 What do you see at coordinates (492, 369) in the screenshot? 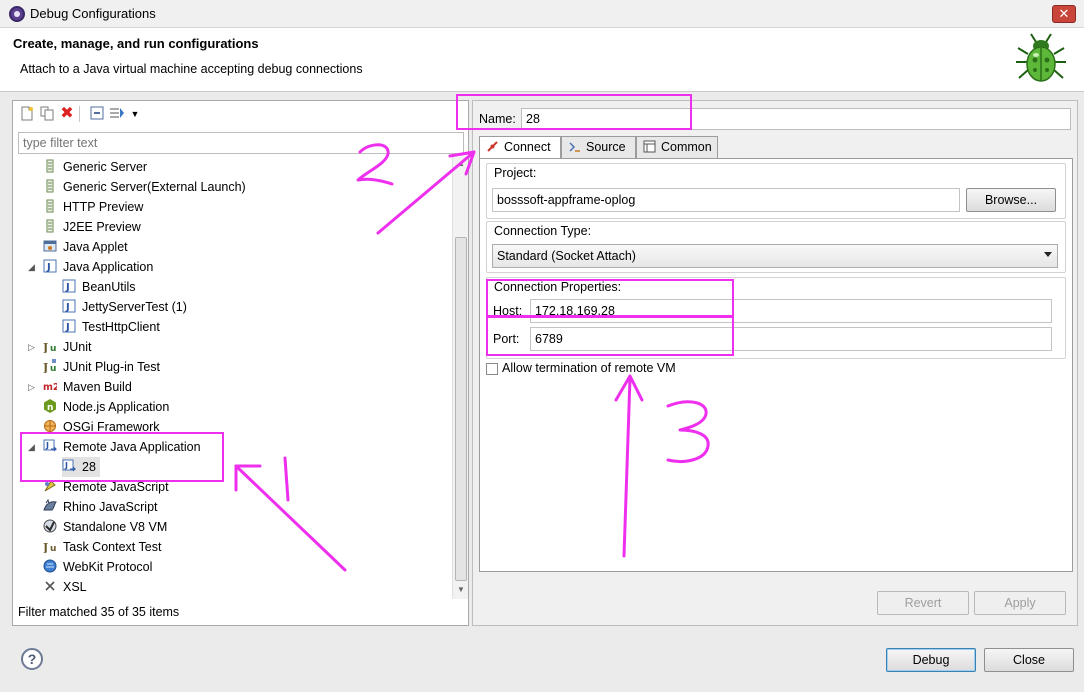
I see `allow-termination-checkbox` at bounding box center [492, 369].